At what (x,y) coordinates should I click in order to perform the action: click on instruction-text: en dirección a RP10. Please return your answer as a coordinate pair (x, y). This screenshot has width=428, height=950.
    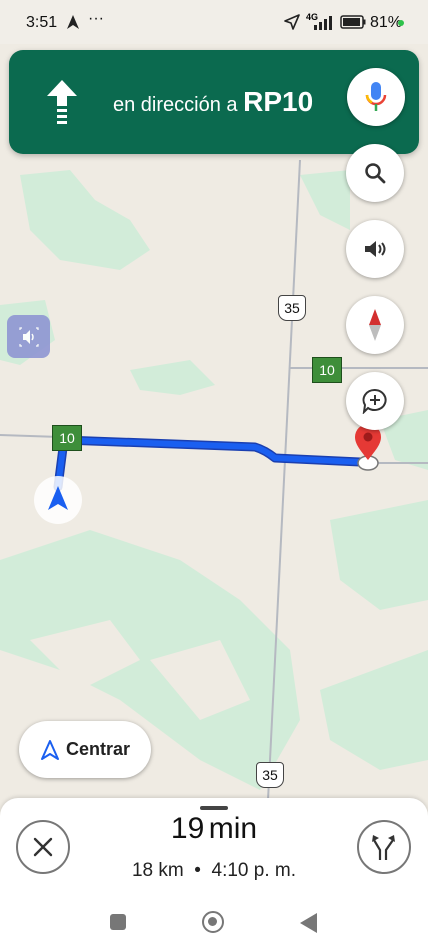
    Looking at the image, I should click on (213, 102).